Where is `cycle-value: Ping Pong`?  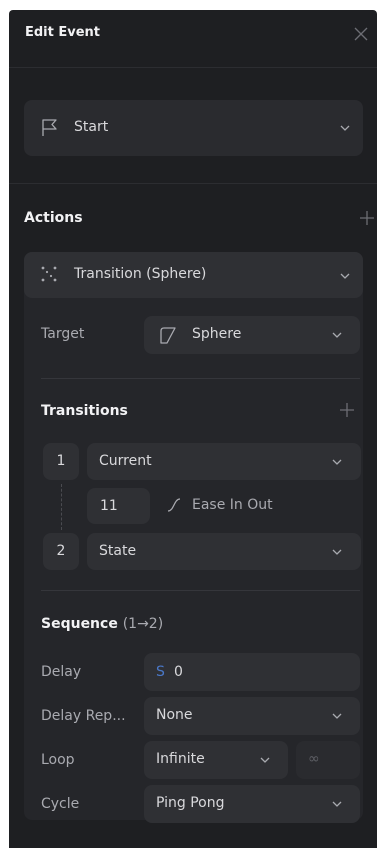
cycle-value: Ping Pong is located at coordinates (190, 803).